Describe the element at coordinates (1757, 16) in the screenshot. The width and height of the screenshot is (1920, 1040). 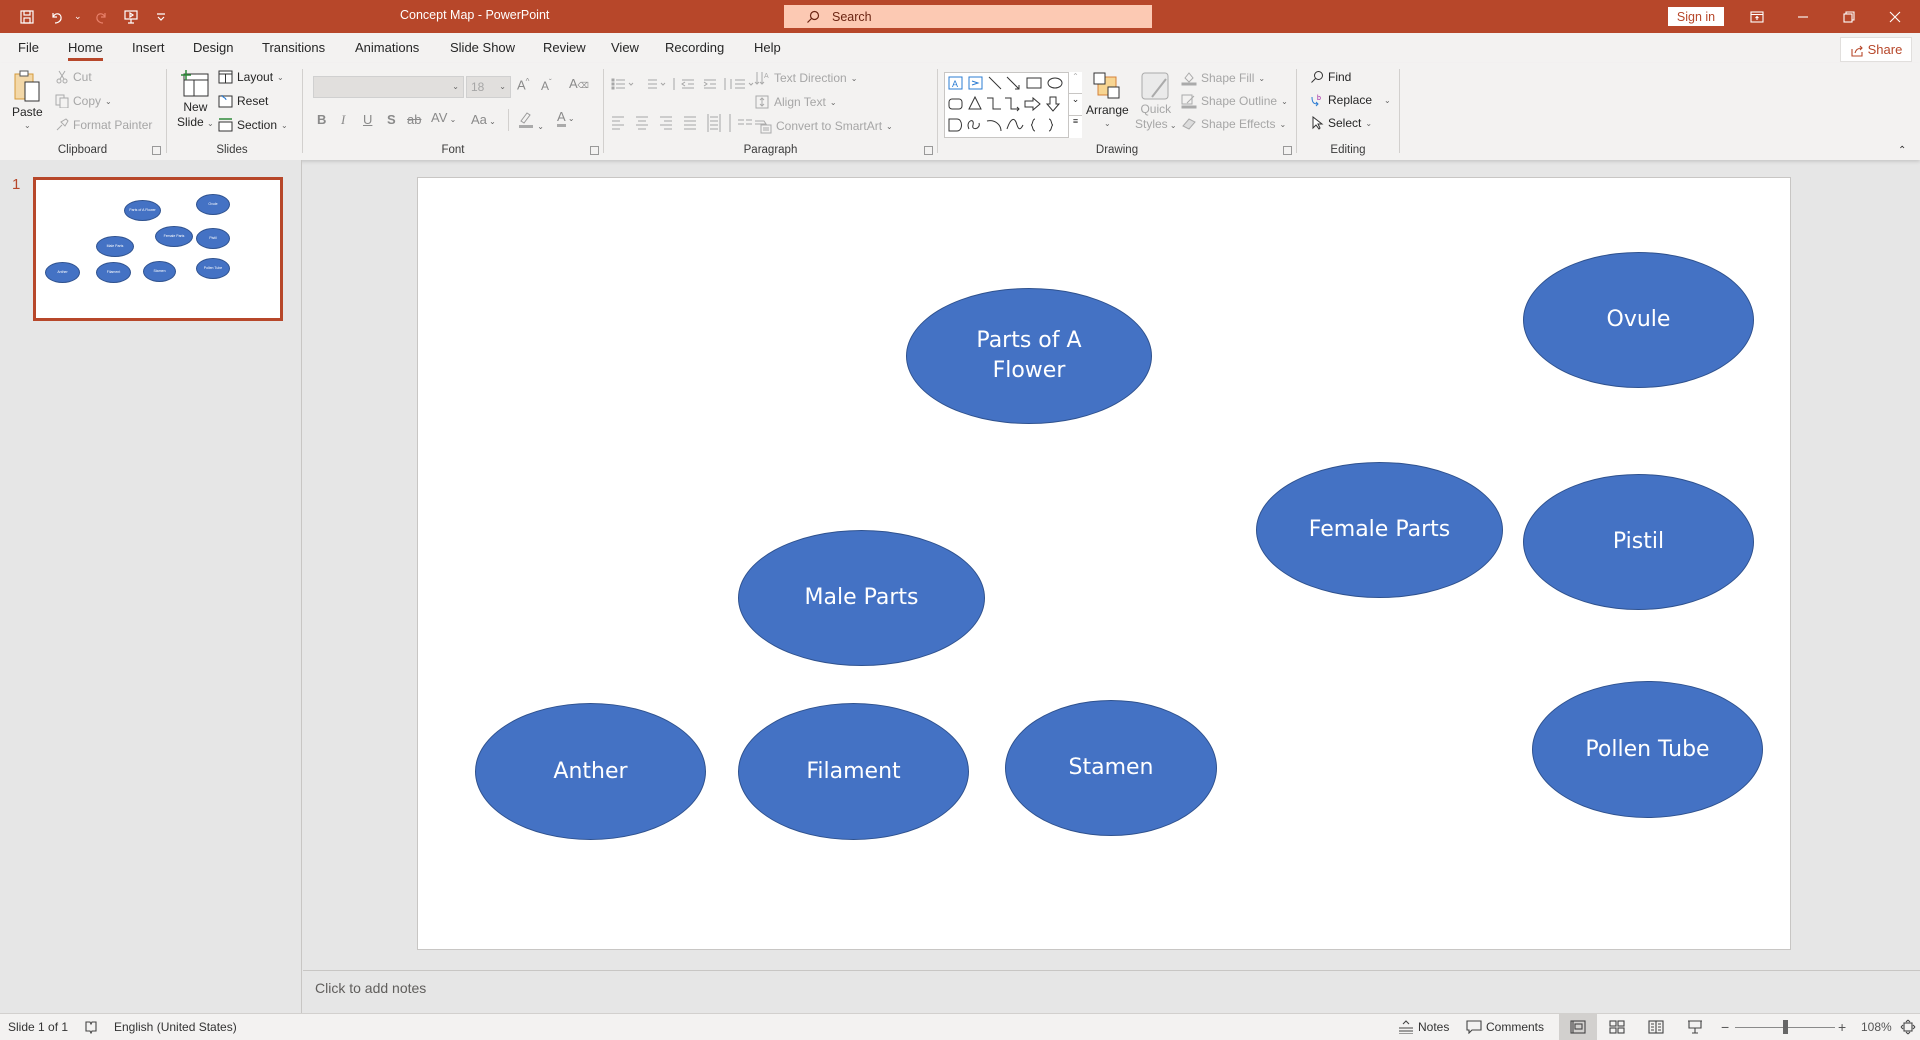
I see `ribbon-display-options-button` at that location.